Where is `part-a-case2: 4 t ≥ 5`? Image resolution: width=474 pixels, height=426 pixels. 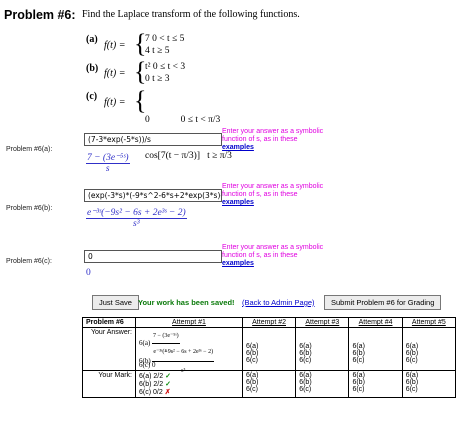 part-a-case2: 4 t ≥ 5 is located at coordinates (157, 51).